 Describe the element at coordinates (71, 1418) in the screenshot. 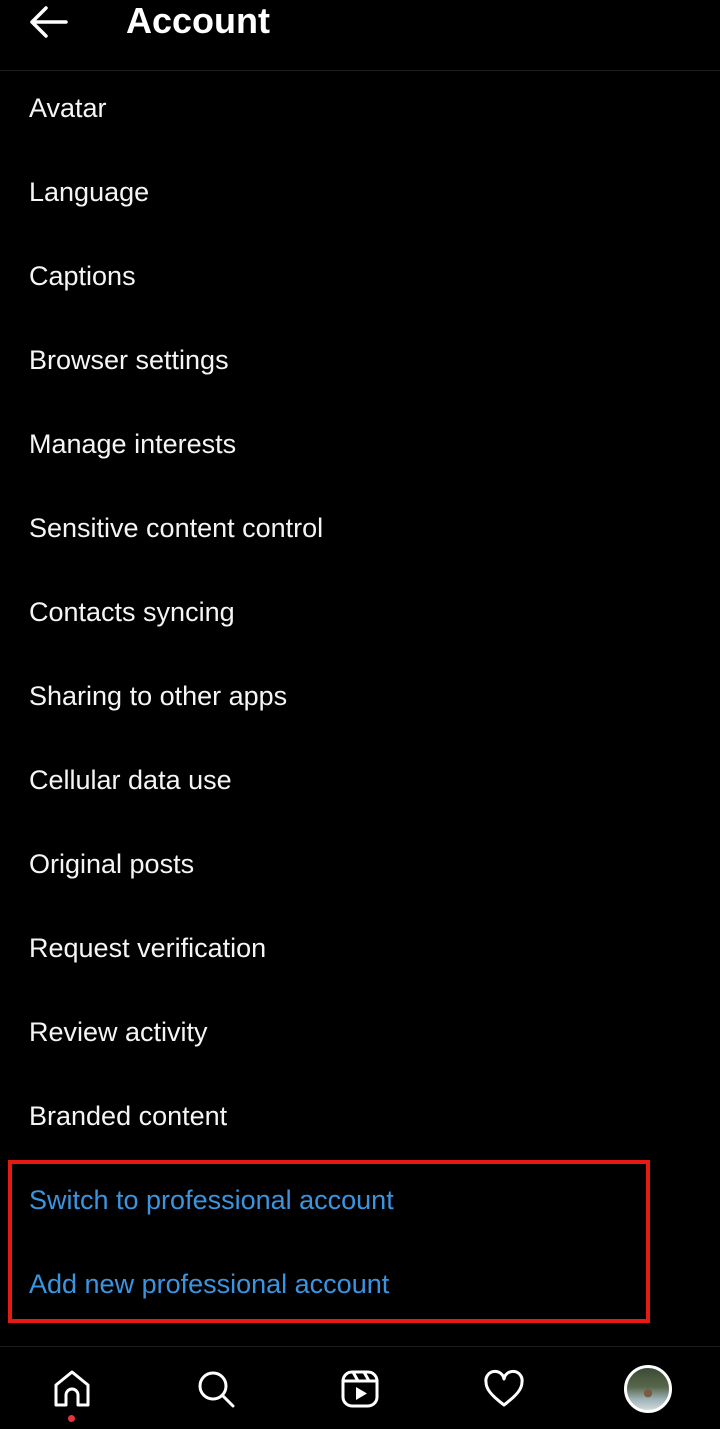

I see `notification-dot` at that location.